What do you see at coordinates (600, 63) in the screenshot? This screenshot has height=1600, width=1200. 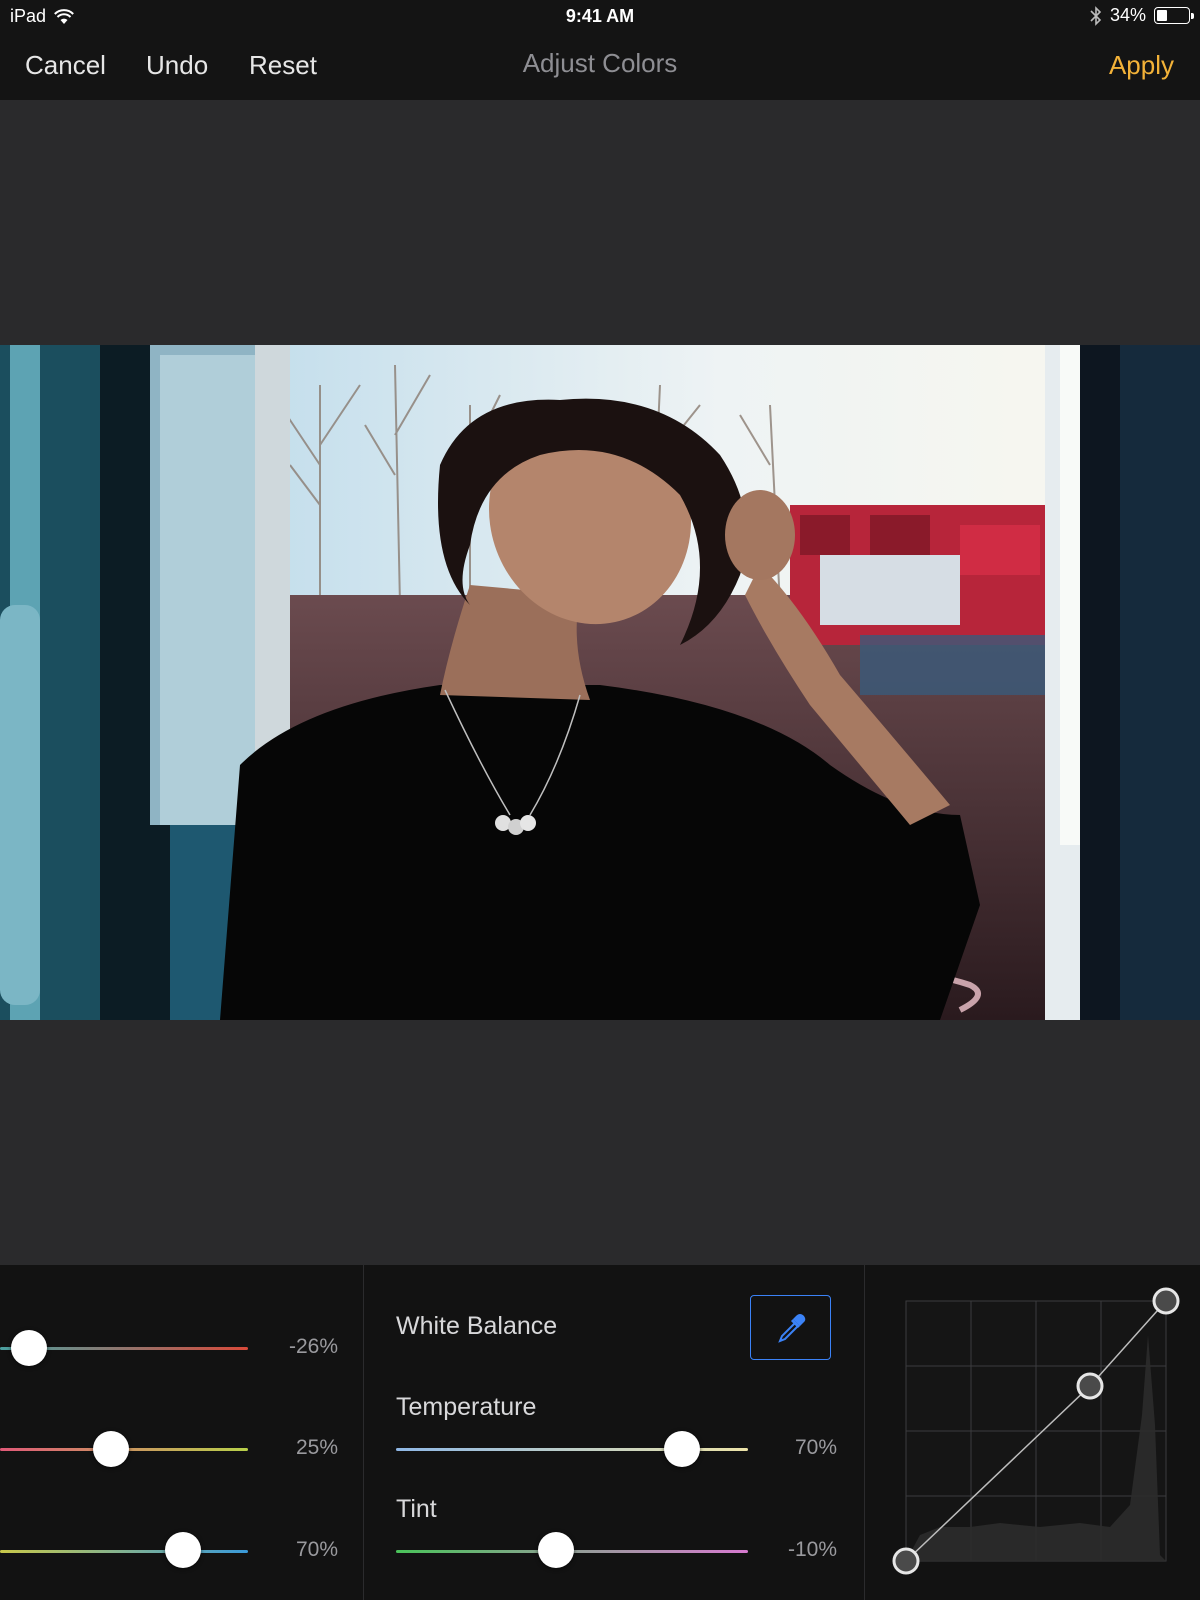 I see `page-title: Adjust Colors` at bounding box center [600, 63].